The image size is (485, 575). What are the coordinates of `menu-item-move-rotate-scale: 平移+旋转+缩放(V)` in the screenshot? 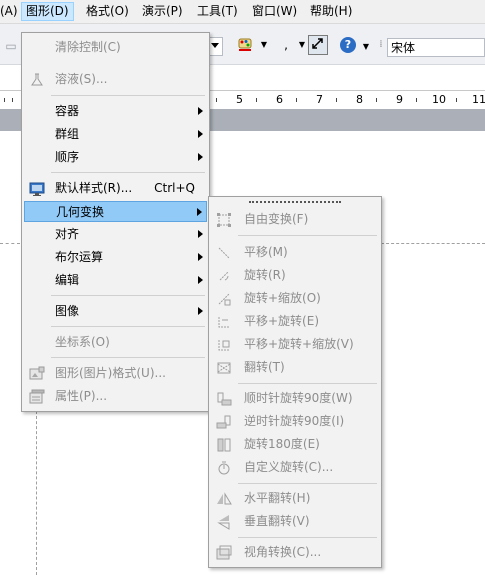 It's located at (295, 344).